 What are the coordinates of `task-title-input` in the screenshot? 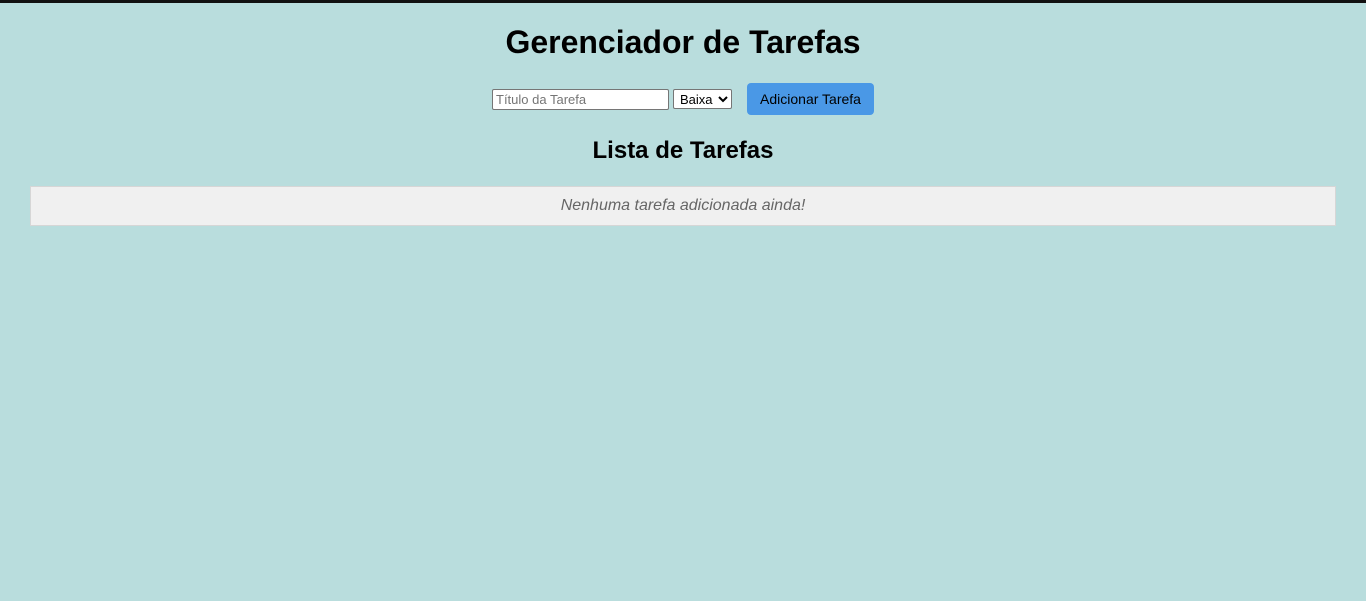 It's located at (580, 99).